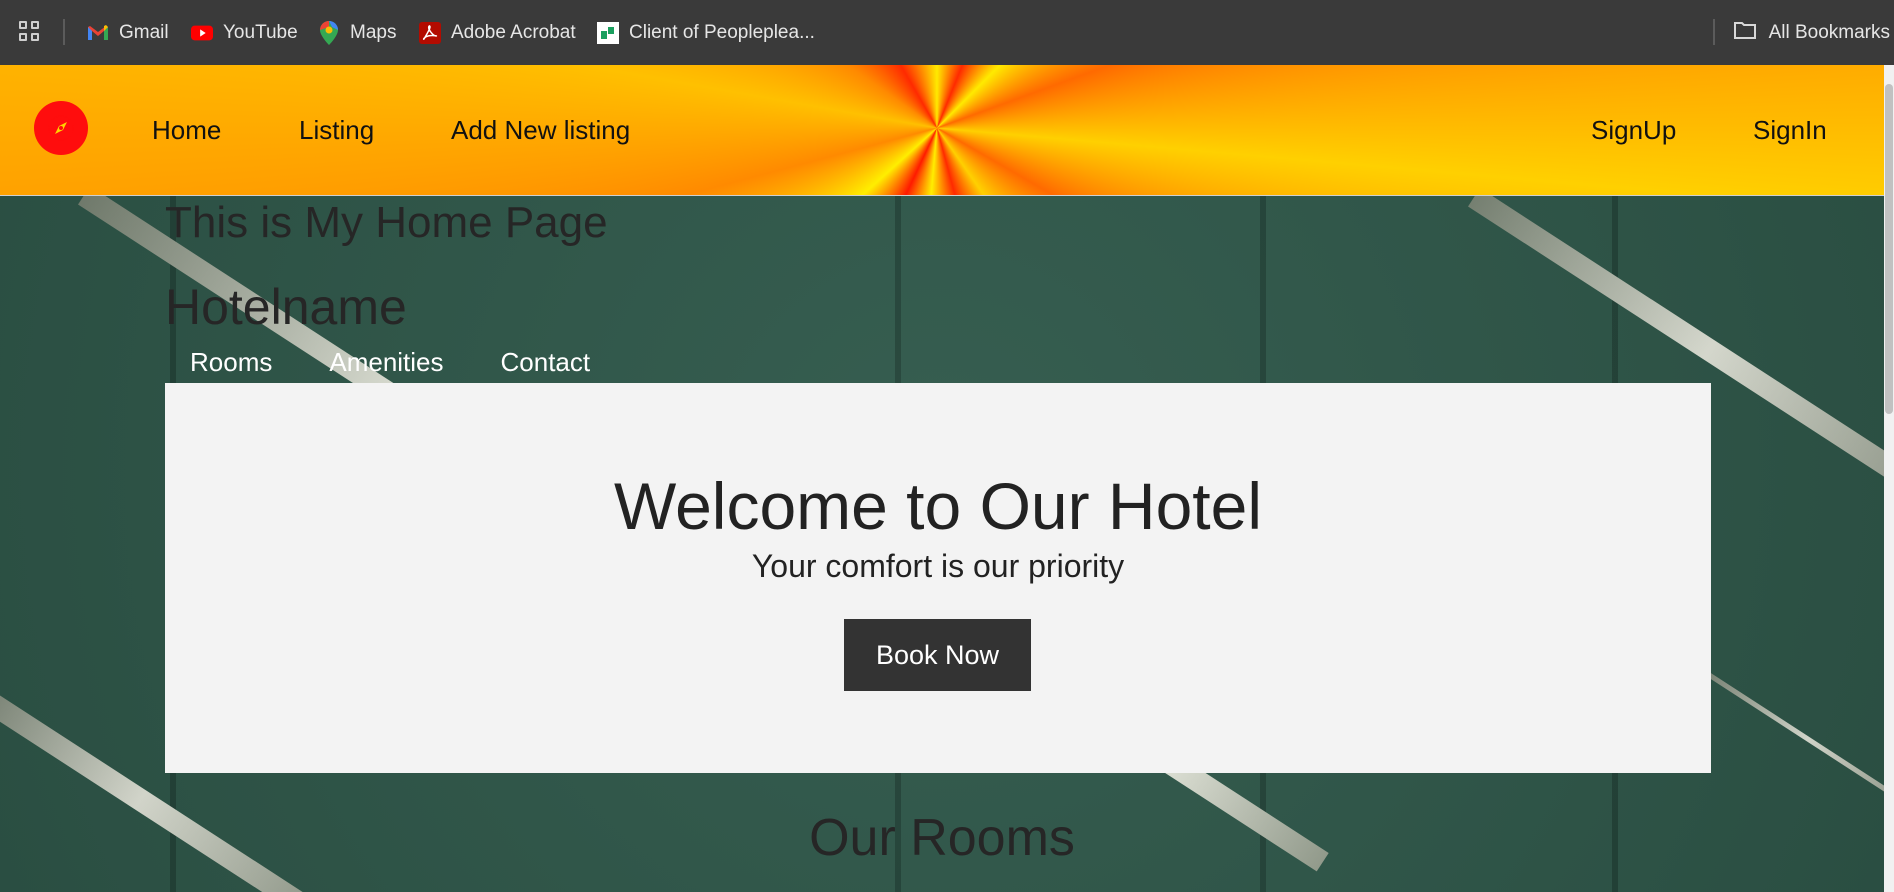  I want to click on site-favicon-icon, so click(608, 32).